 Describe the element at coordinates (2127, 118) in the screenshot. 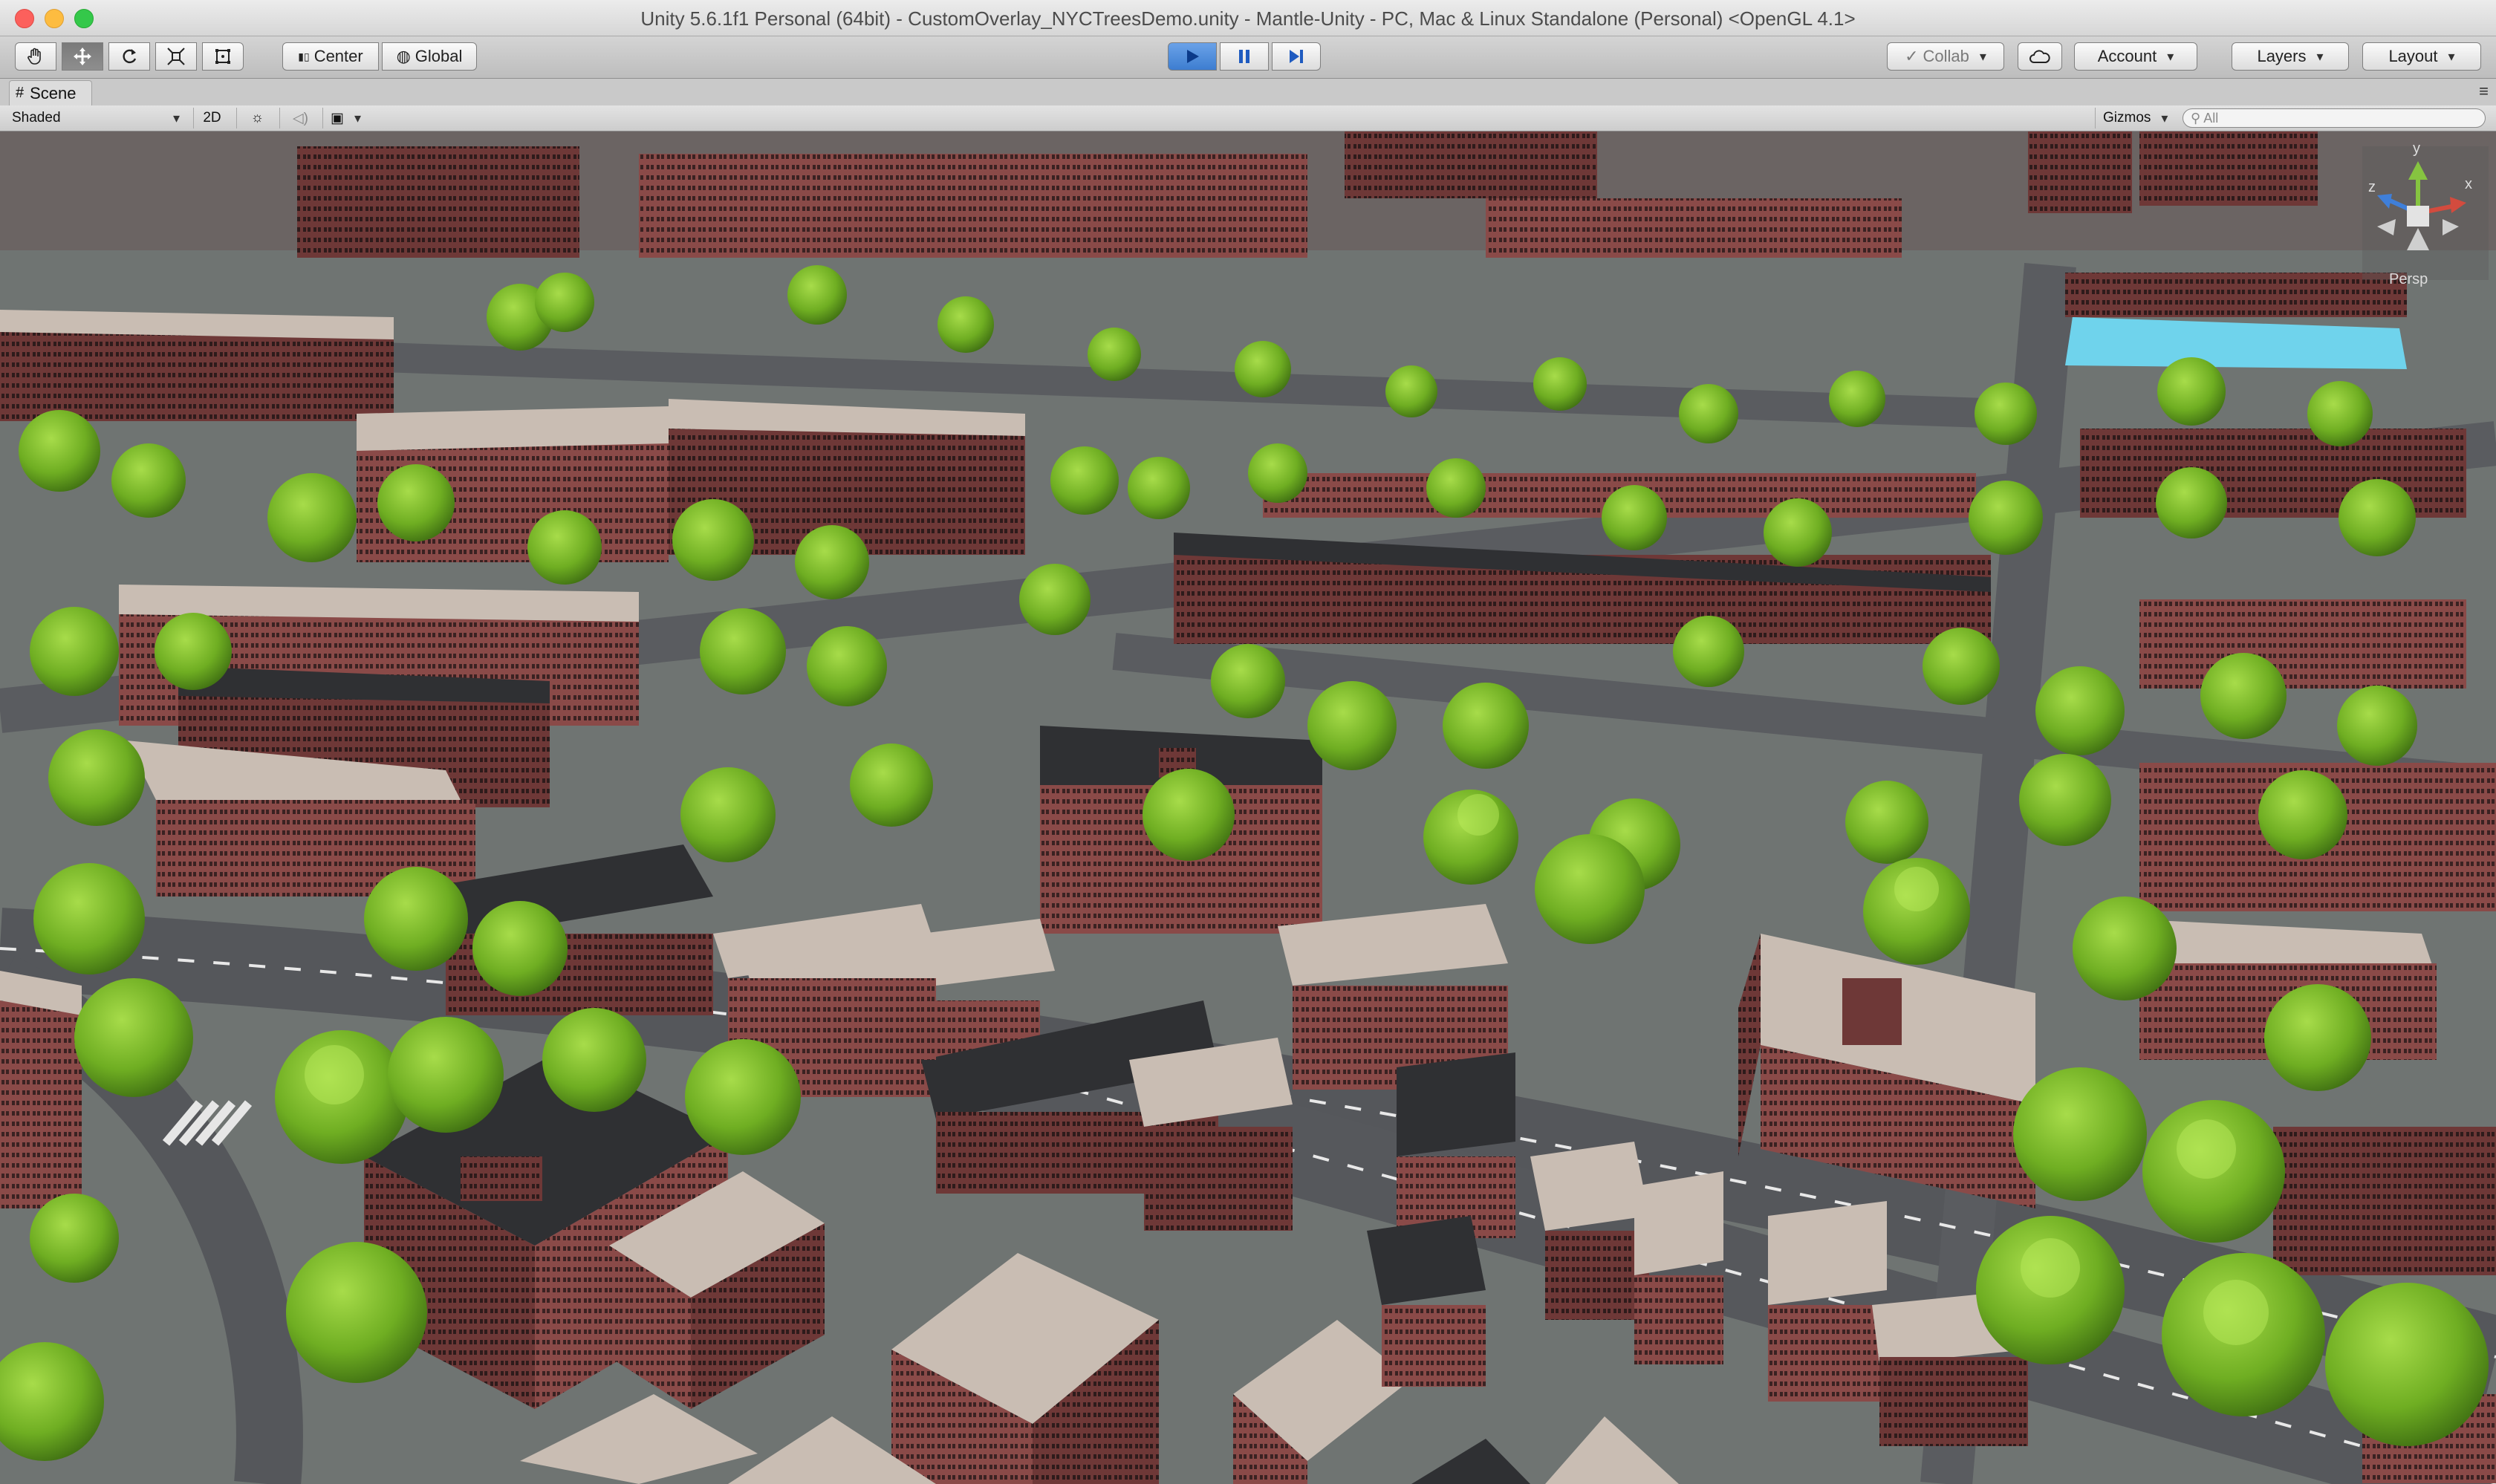

I see `gizmos-label: Gizmos` at that location.